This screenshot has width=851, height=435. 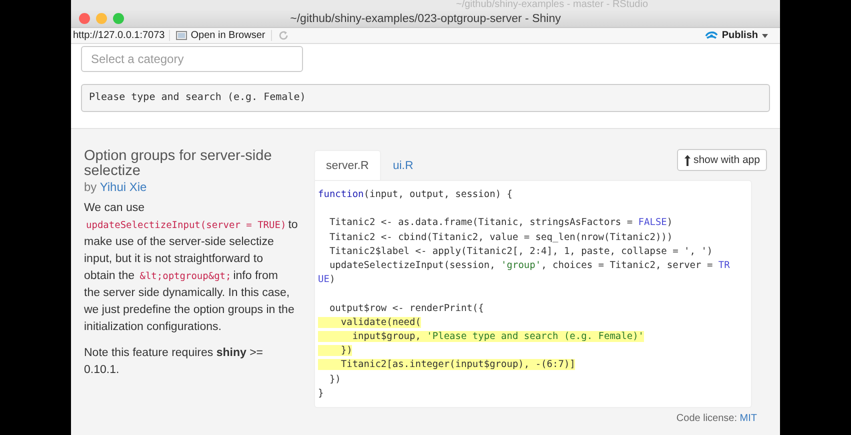 What do you see at coordinates (416, 195) in the screenshot?
I see `code-line: function(input, output, session) {` at bounding box center [416, 195].